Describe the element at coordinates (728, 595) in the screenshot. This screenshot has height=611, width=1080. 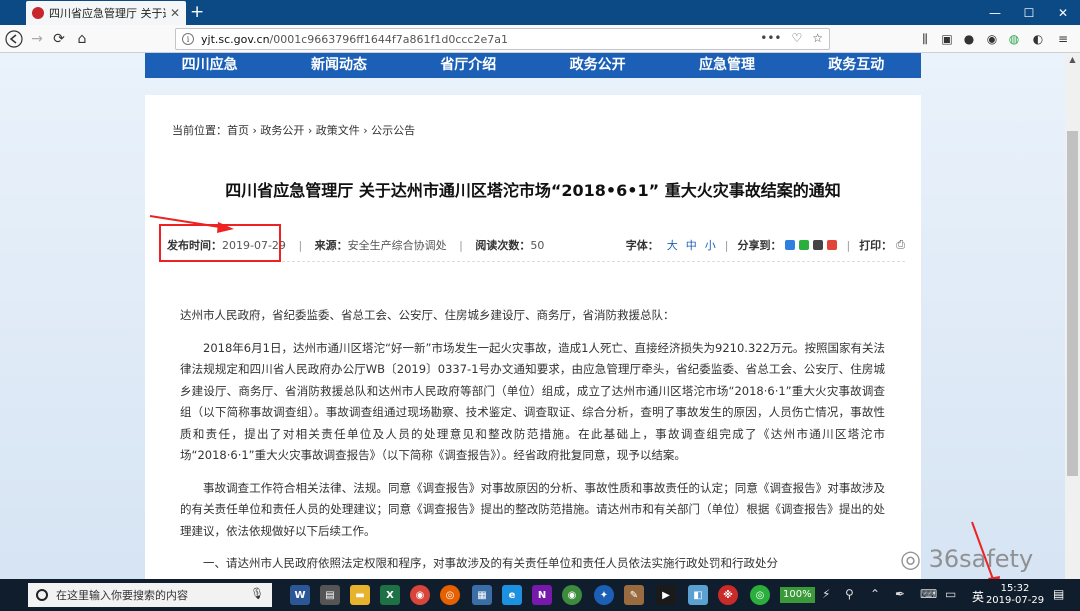
I see `app-icon-15: ※` at that location.